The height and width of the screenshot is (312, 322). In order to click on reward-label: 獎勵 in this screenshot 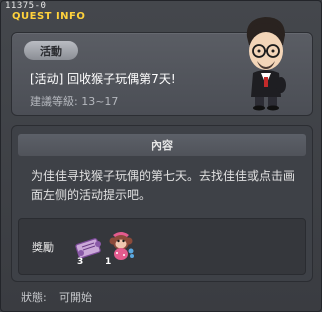, I will do `click(43, 247)`.